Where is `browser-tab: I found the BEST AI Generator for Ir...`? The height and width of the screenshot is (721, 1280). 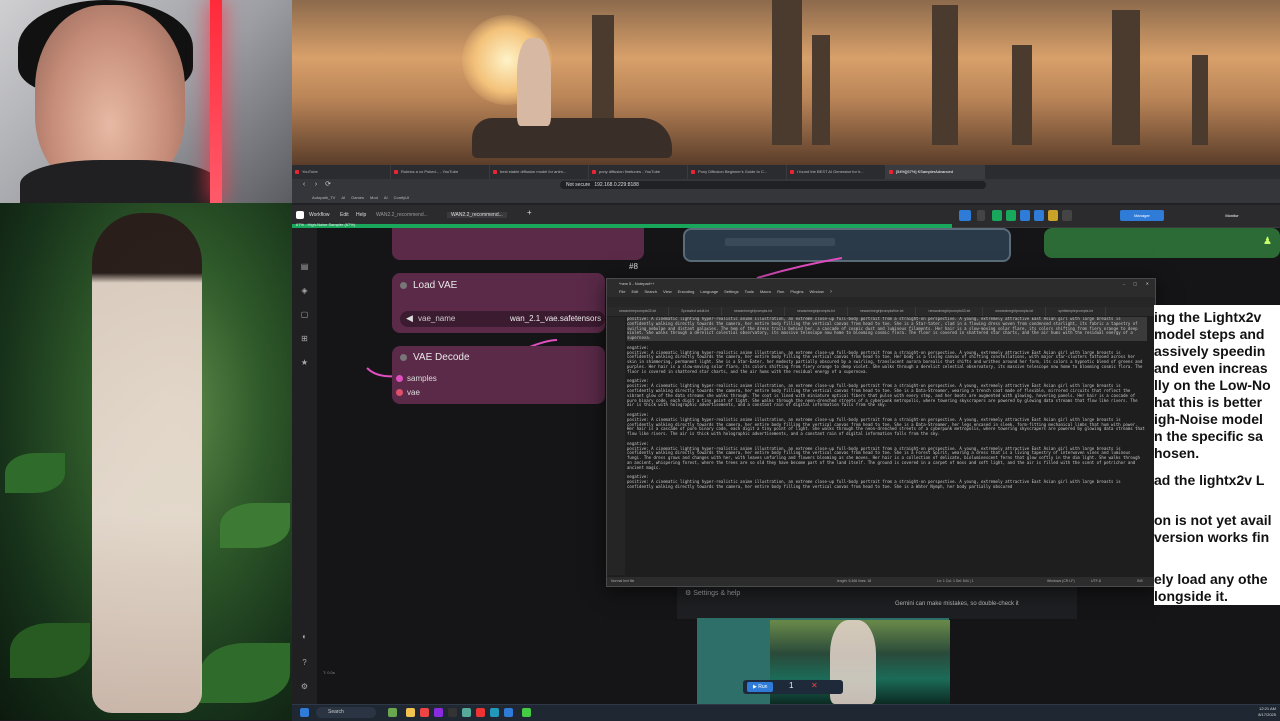 browser-tab: I found the BEST AI Generator for Ir... is located at coordinates (836, 172).